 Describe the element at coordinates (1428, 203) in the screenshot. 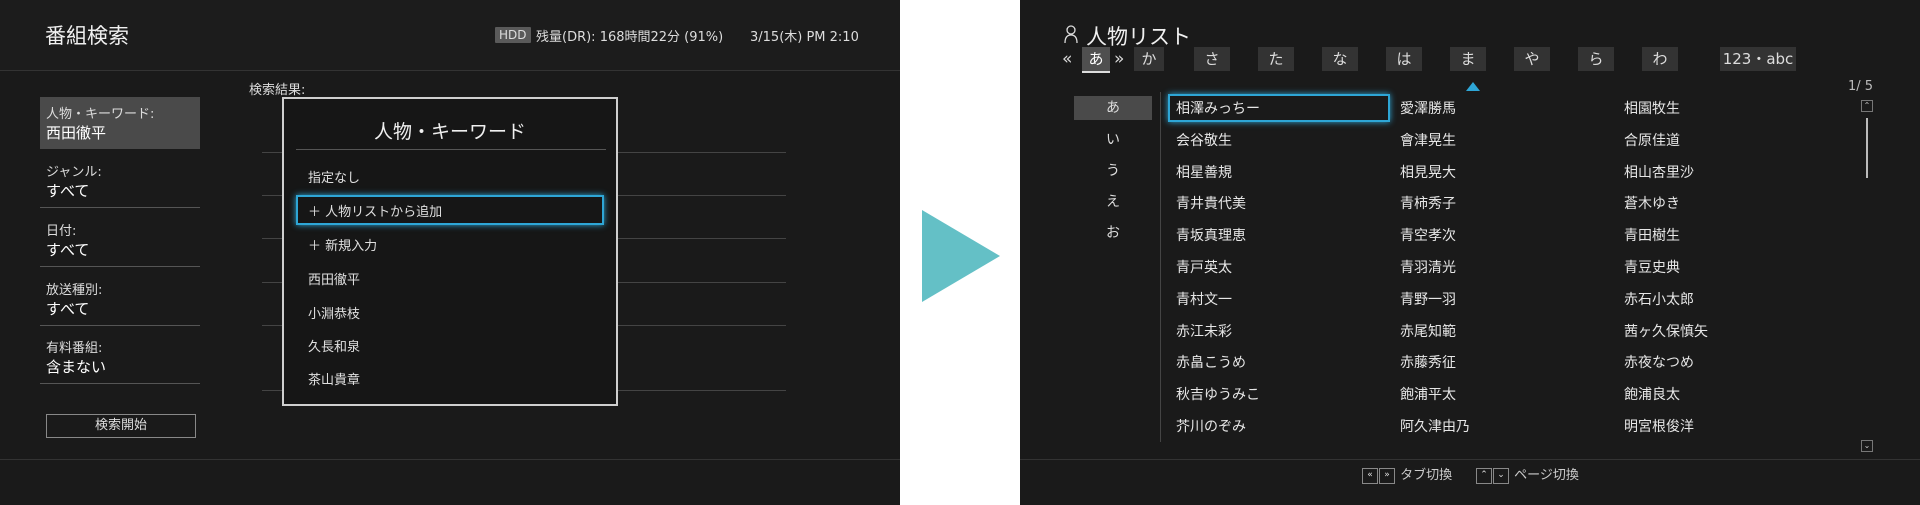

I see `person-name-item: 青柿秀子` at that location.